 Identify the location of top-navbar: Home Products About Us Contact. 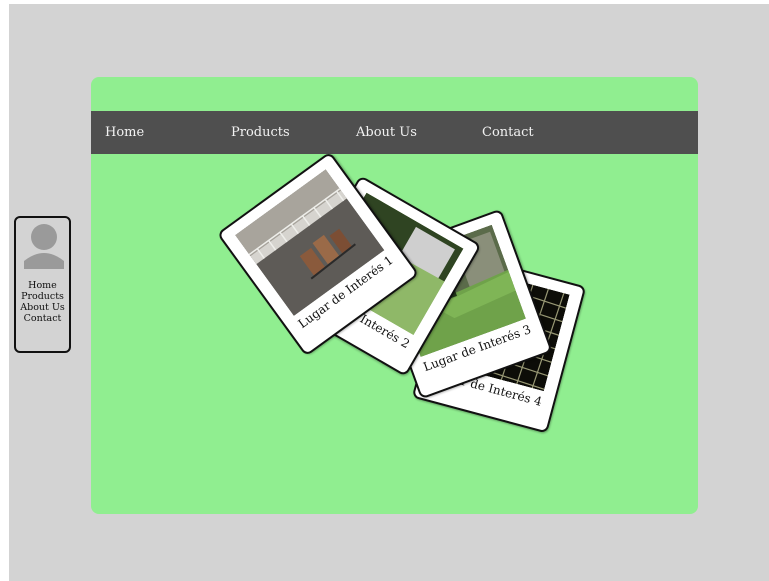
(394, 132).